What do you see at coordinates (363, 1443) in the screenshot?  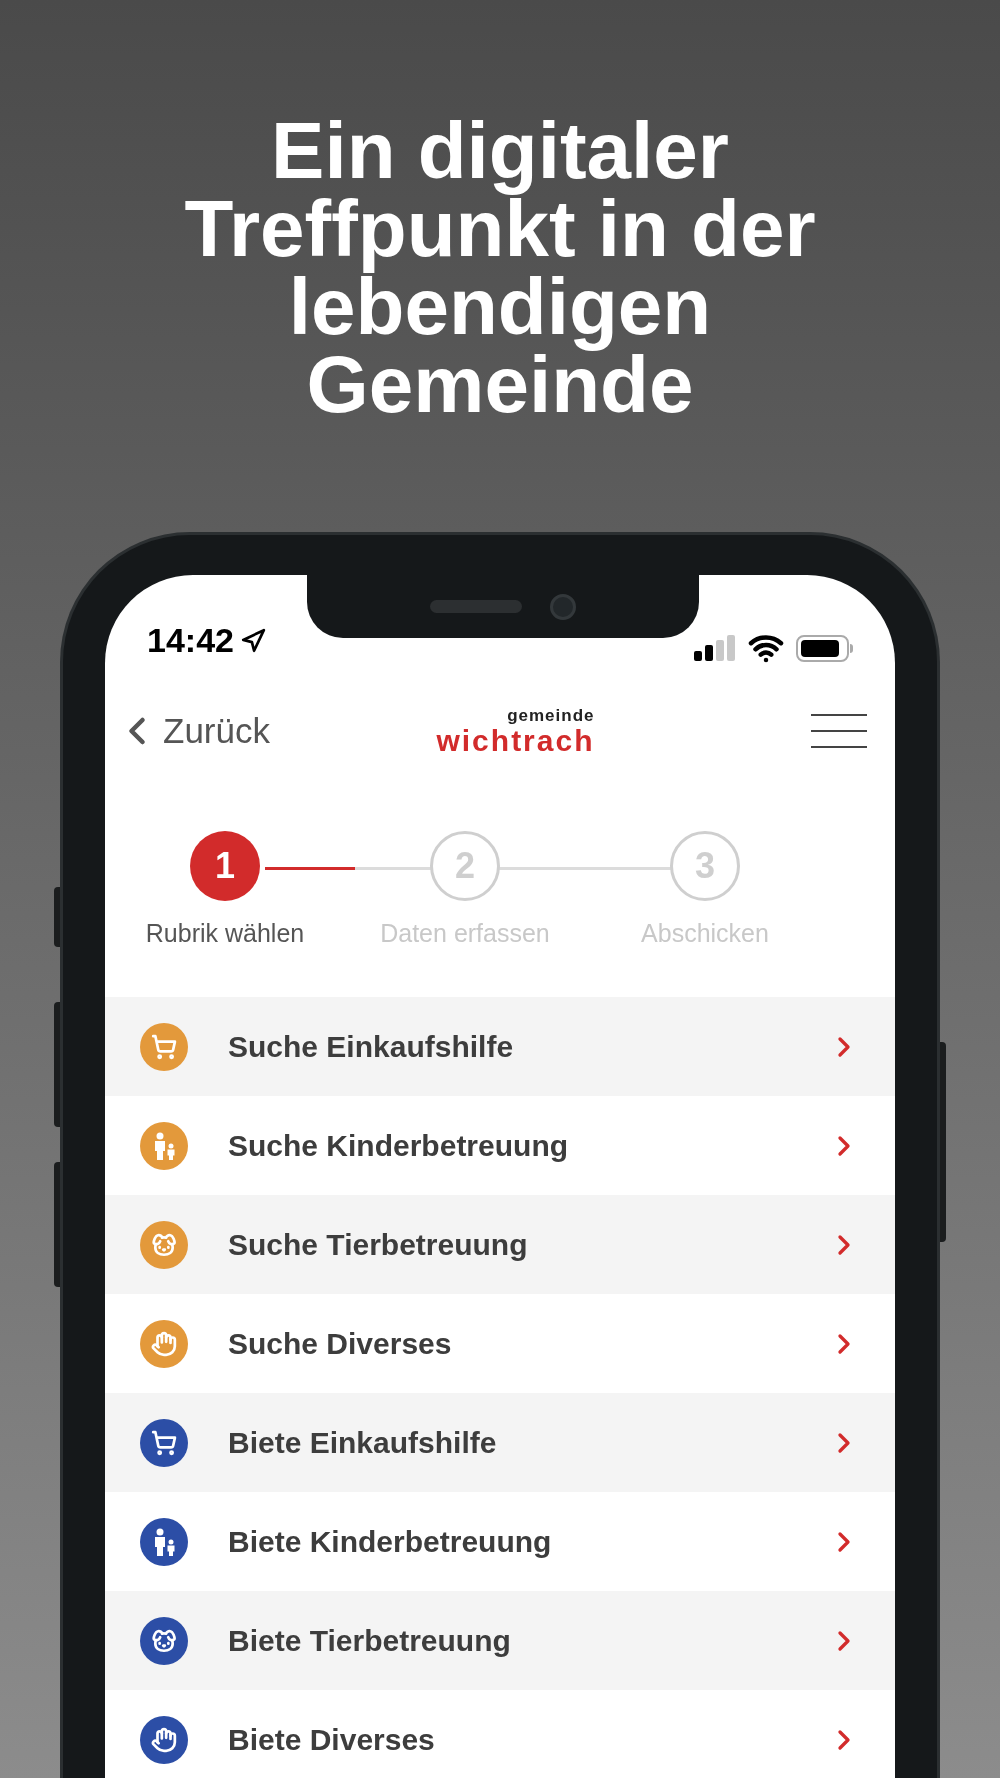 I see `category-label: Biete Einkaufshilfe` at bounding box center [363, 1443].